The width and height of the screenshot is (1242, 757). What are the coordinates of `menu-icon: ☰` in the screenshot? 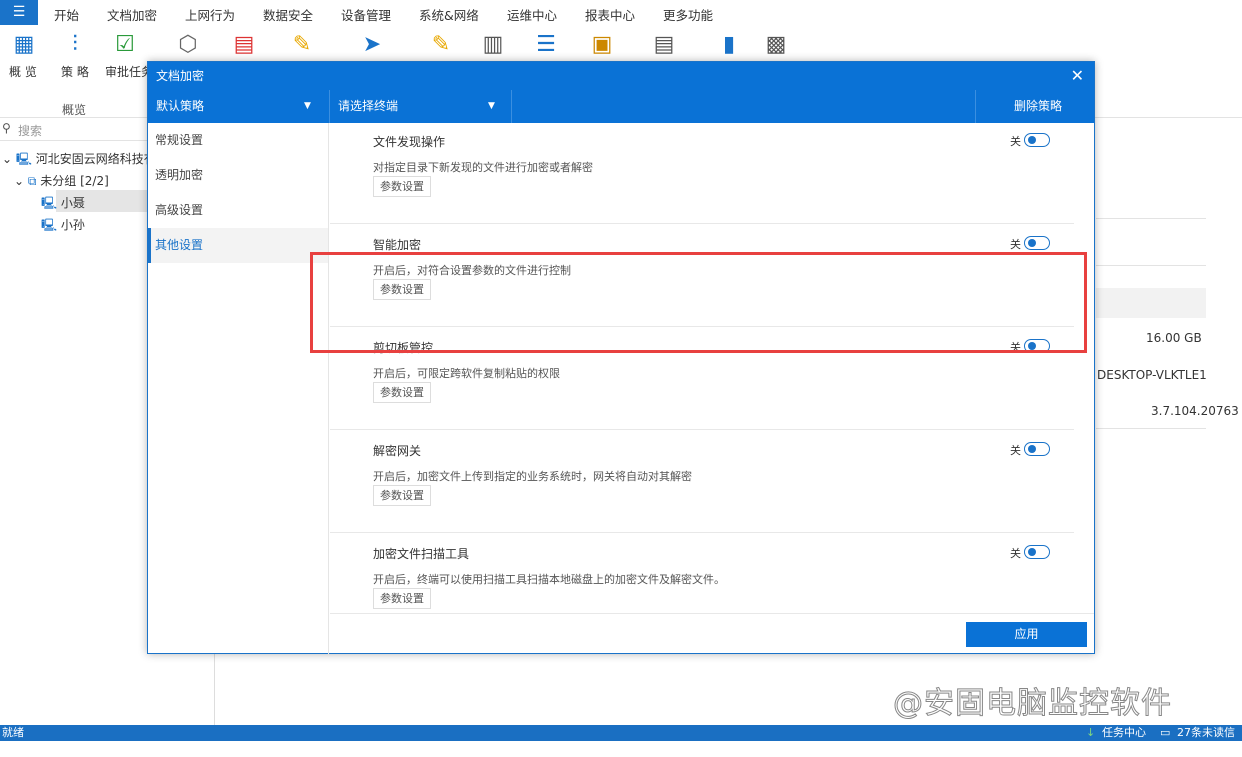 It's located at (19, 12).